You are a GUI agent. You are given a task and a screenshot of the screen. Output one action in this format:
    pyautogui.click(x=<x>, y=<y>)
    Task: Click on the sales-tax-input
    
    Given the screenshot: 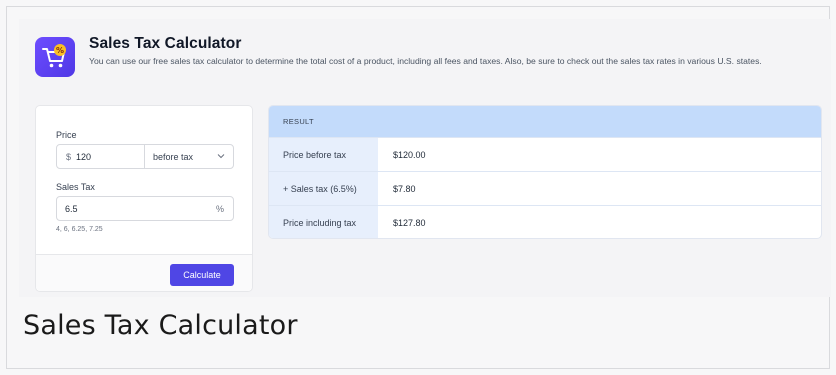 What is the action you would take?
    pyautogui.click(x=135, y=208)
    